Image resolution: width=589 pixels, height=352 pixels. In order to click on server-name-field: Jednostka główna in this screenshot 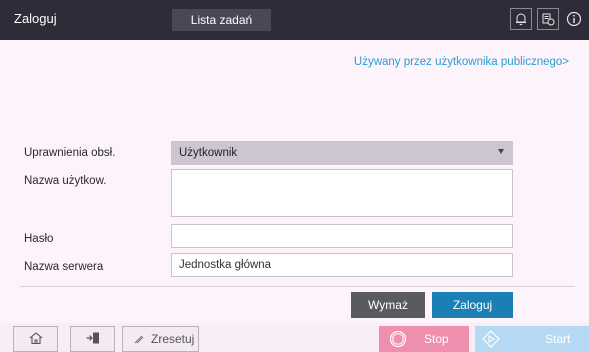, I will do `click(342, 265)`.